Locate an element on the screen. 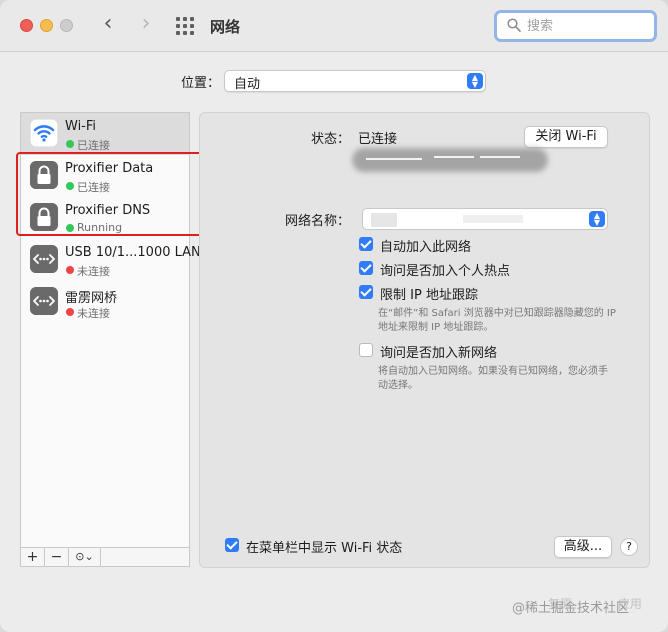 This screenshot has width=668, height=632. auto-join-checkbox is located at coordinates (366, 244).